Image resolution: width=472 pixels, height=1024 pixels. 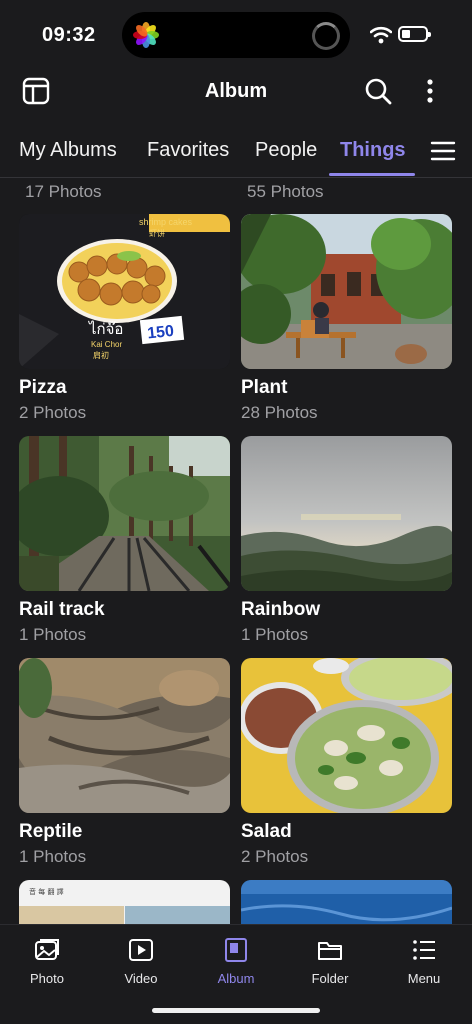 I want to click on album-card-partial: 音 每 翻 譯, so click(x=124, y=902).